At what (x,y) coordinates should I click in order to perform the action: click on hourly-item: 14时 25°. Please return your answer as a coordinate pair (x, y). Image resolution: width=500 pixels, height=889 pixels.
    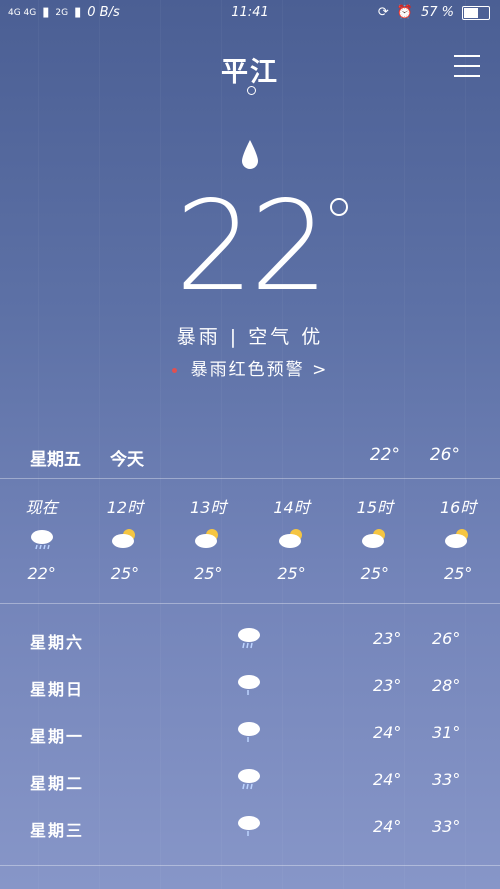
    Looking at the image, I should click on (291, 538).